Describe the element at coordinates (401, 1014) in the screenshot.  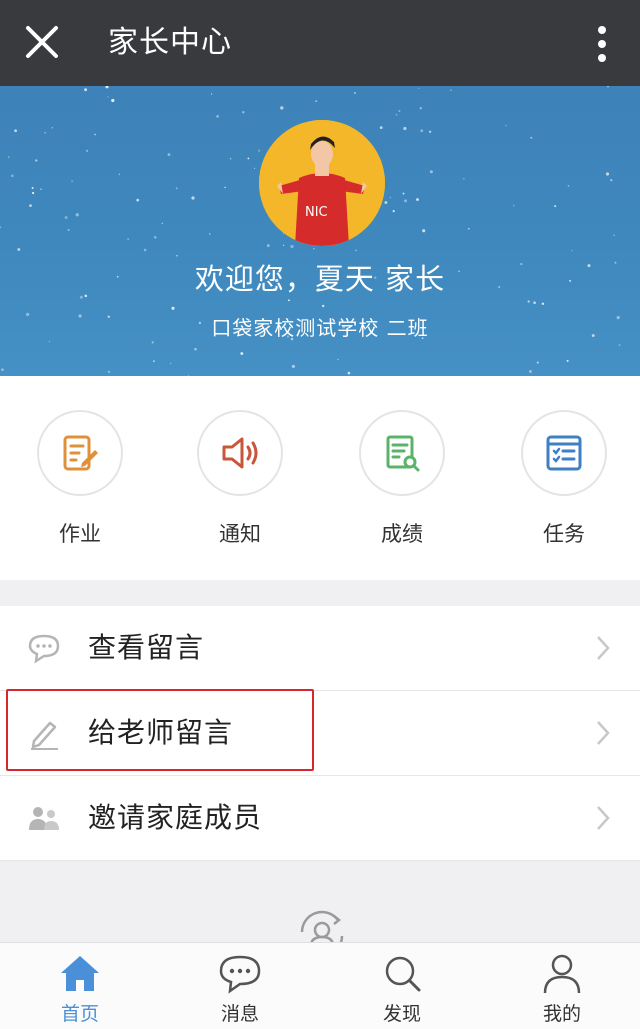
I see `tab-label: 发现` at that location.